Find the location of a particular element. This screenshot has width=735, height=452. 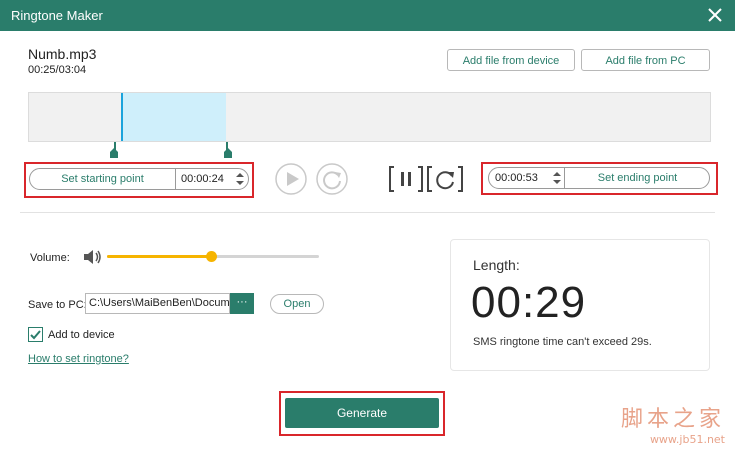

title-bar: Ringtone Maker is located at coordinates (367, 15).